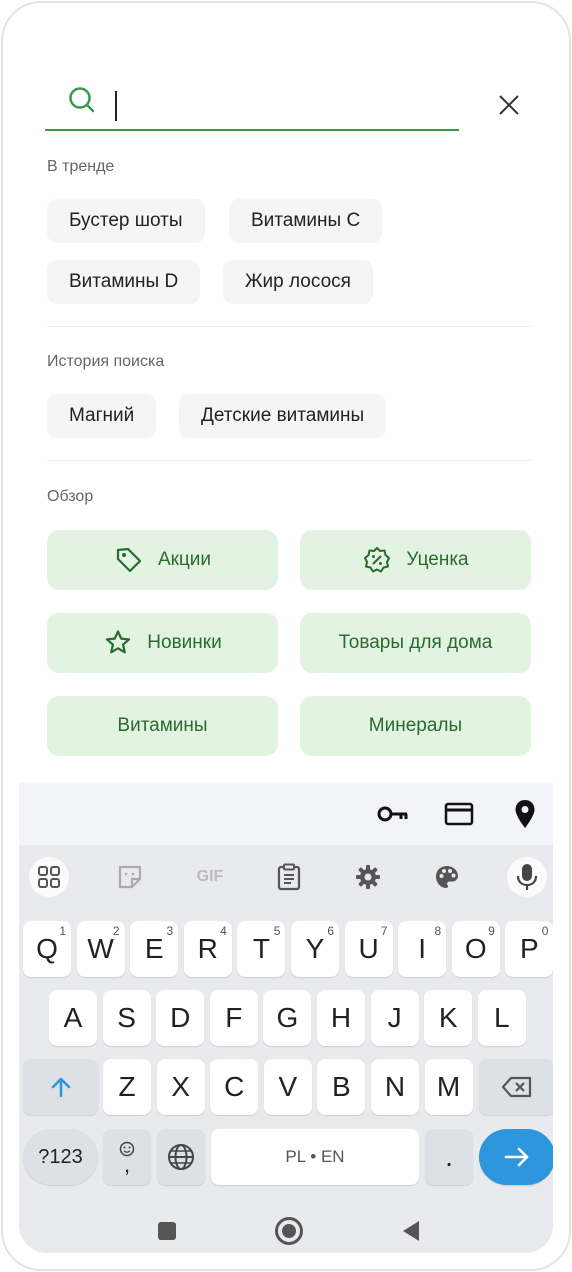  What do you see at coordinates (124, 282) in the screenshot?
I see `trending-chip: Витамины D` at bounding box center [124, 282].